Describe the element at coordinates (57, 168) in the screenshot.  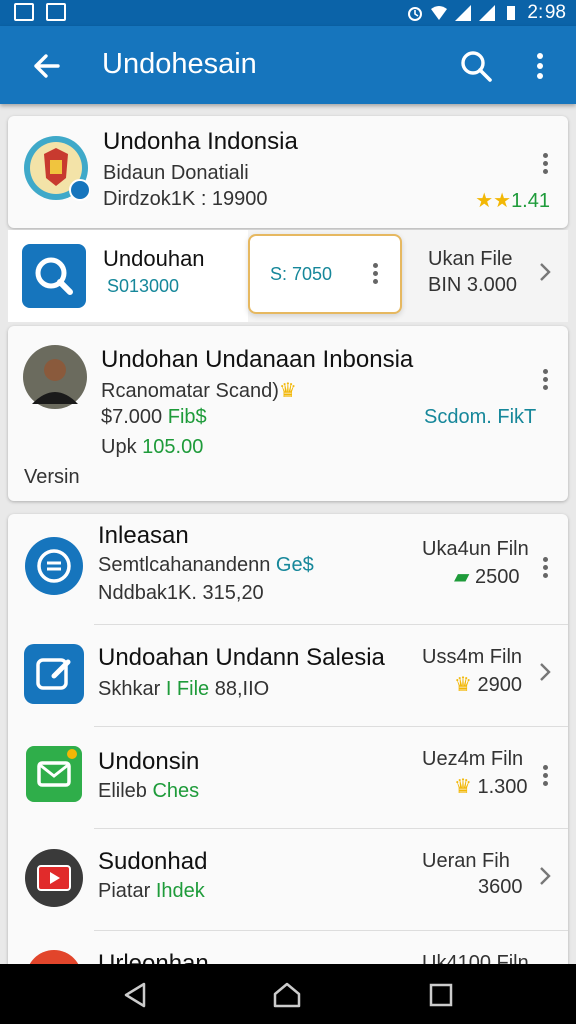
I see `emblem-avatar` at that location.